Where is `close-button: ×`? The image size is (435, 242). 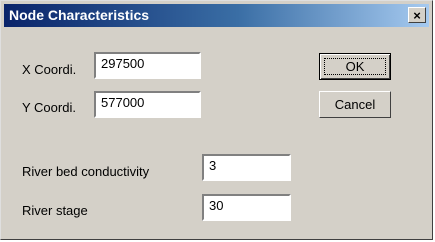
close-button: × is located at coordinates (417, 15).